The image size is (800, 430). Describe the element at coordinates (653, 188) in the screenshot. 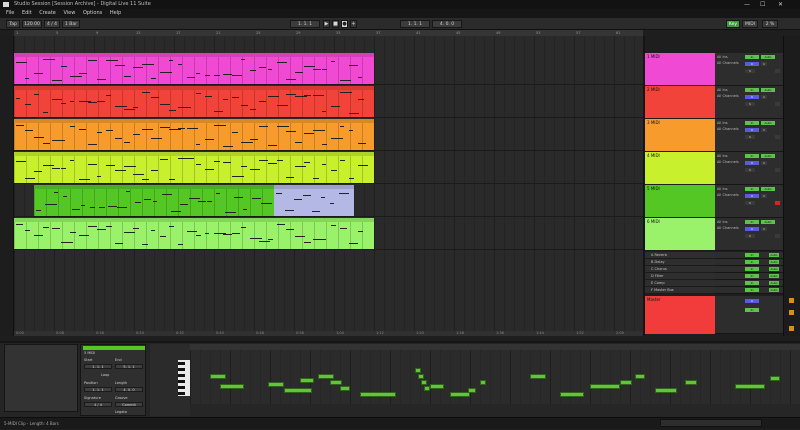

I see `track-name: 5 MIDI` at that location.